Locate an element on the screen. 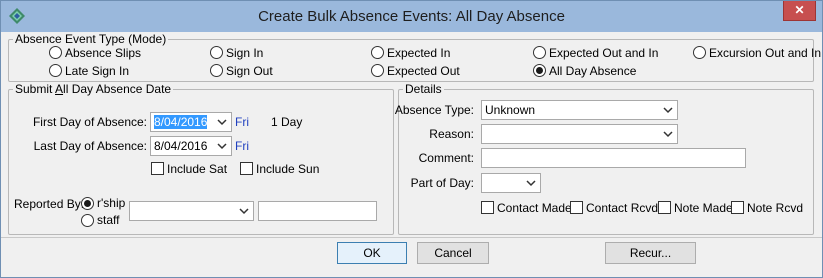  option-label: Excursion Out and In is located at coordinates (765, 53).